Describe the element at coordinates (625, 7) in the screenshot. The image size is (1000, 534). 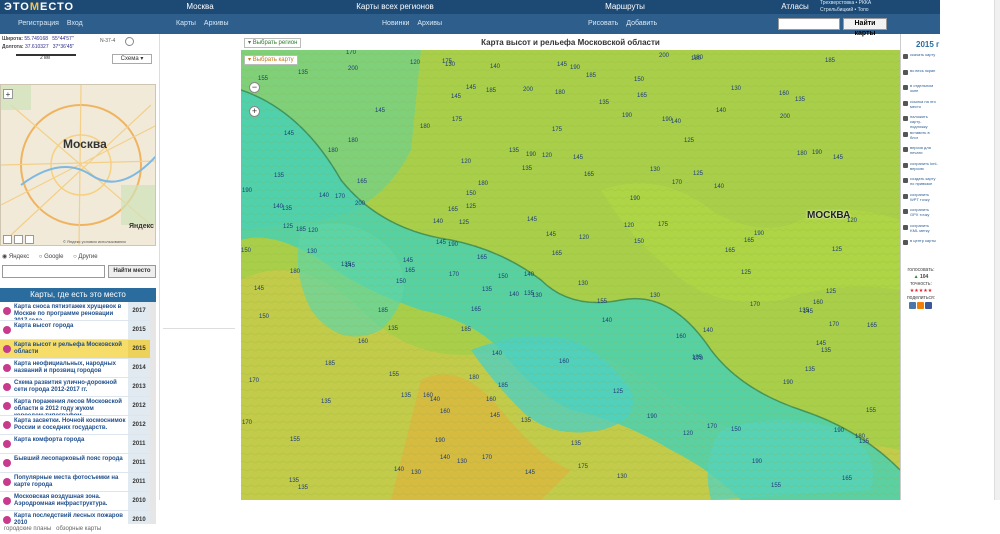
I see `nav-section-routes: Маршруты` at that location.